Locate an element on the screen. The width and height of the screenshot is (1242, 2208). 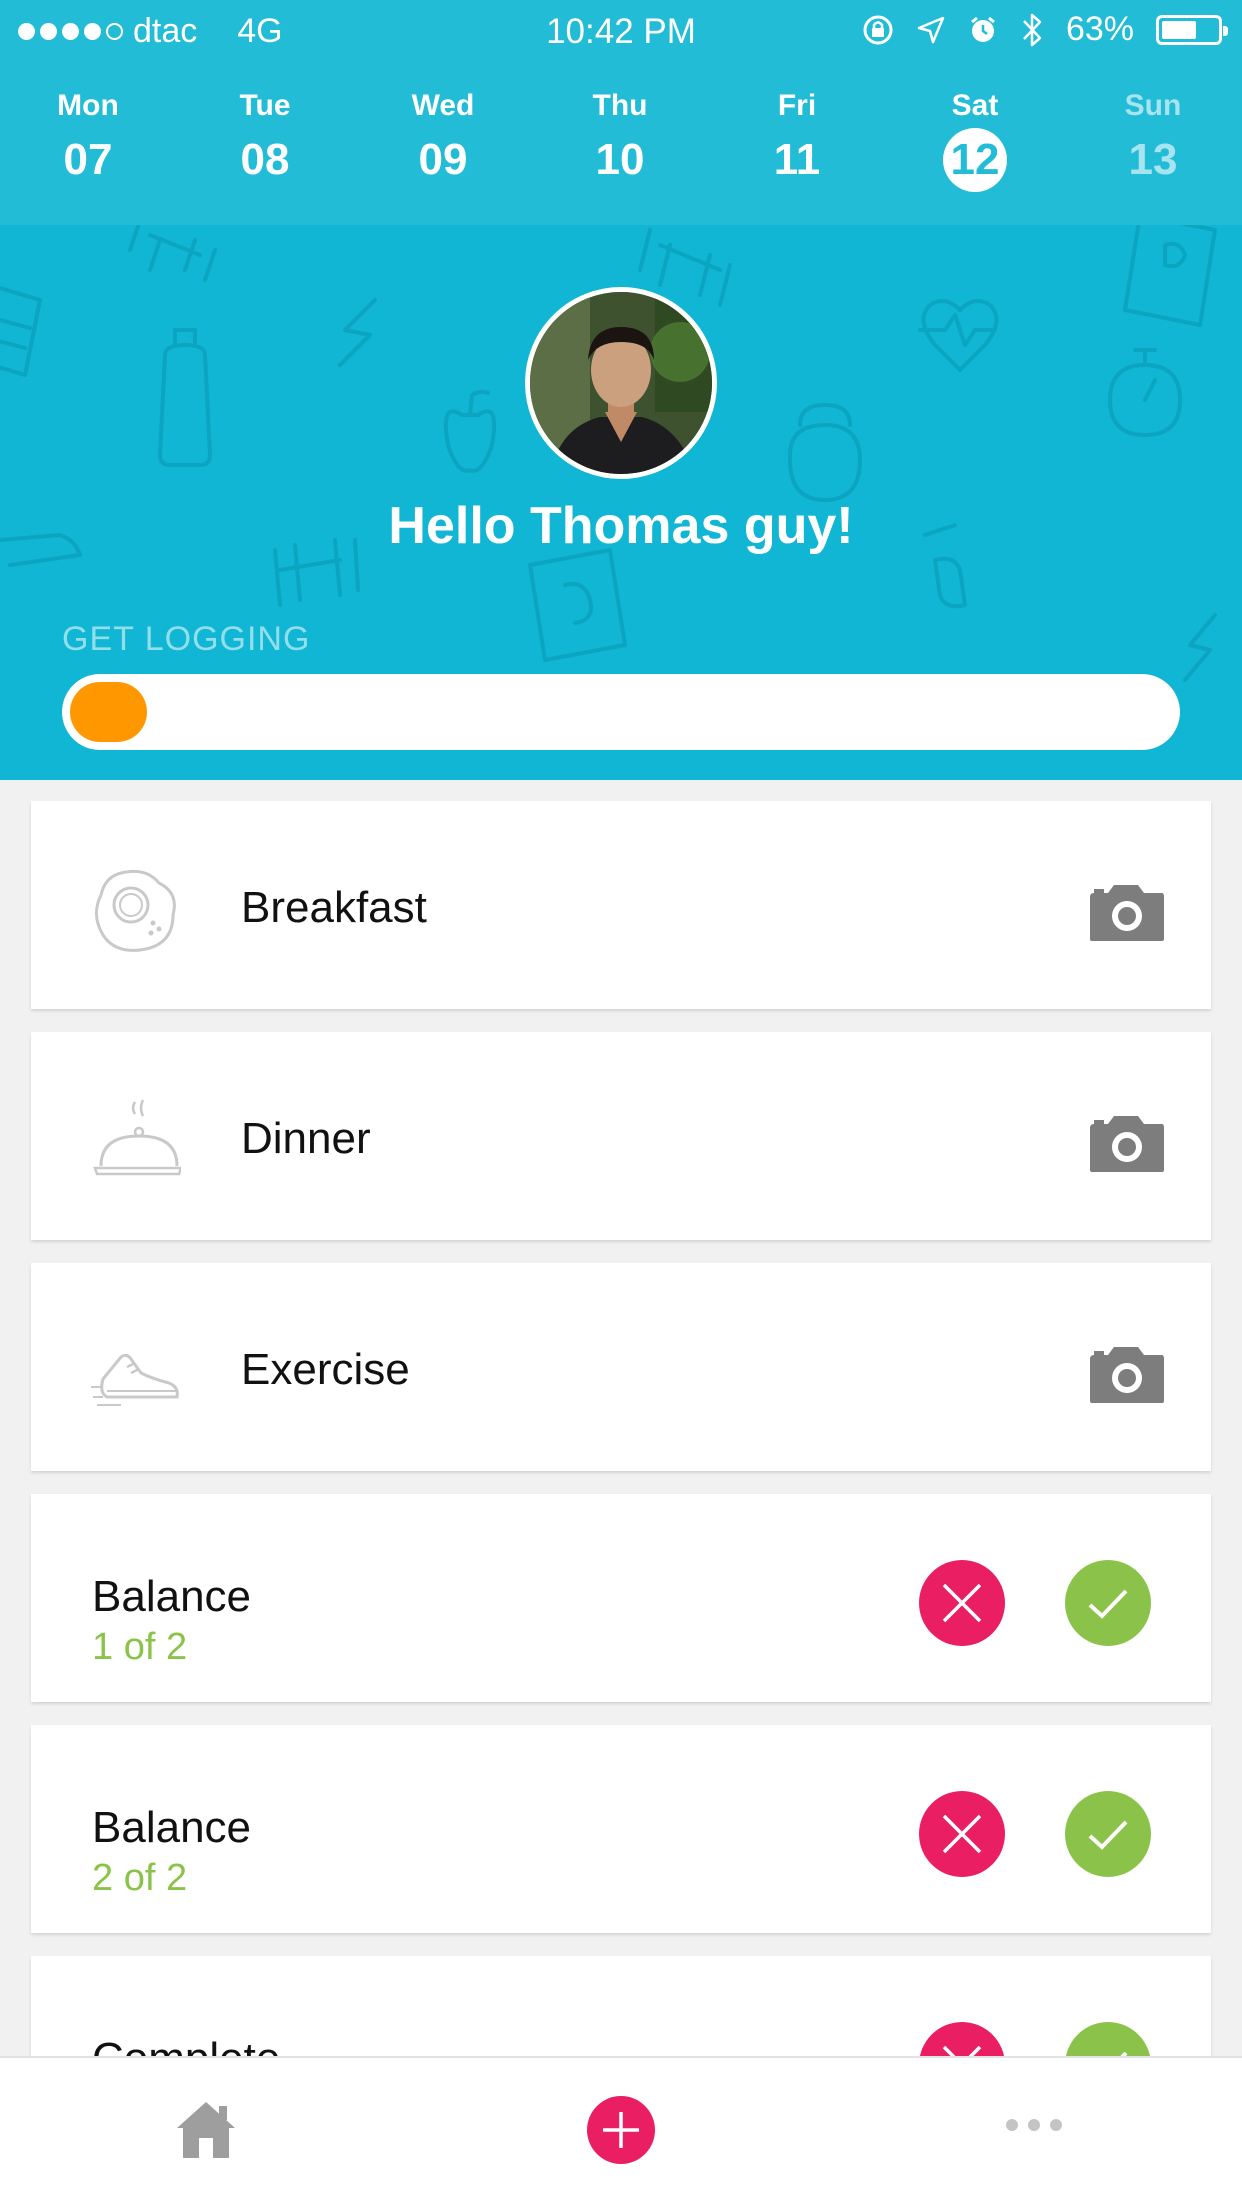
habit-progress: 1 of 2 is located at coordinates (140, 1647).